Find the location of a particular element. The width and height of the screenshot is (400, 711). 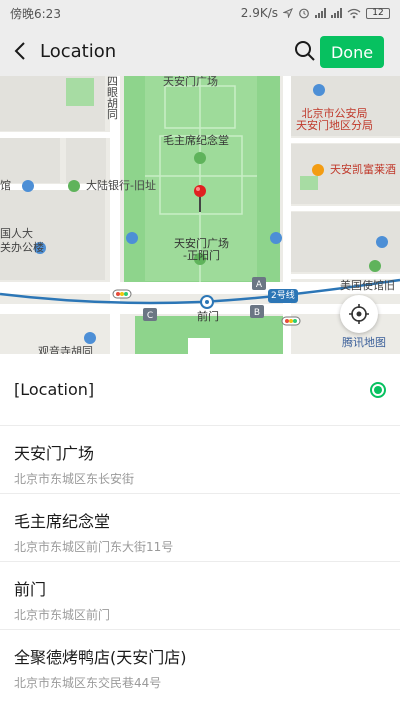

crosshair-icon is located at coordinates (359, 314).